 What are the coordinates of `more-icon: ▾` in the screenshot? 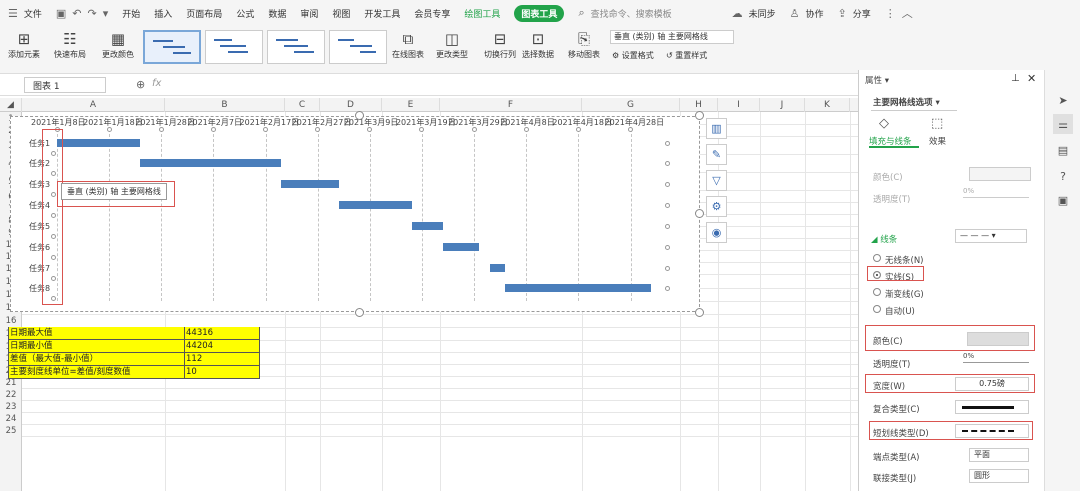 It's located at (106, 13).